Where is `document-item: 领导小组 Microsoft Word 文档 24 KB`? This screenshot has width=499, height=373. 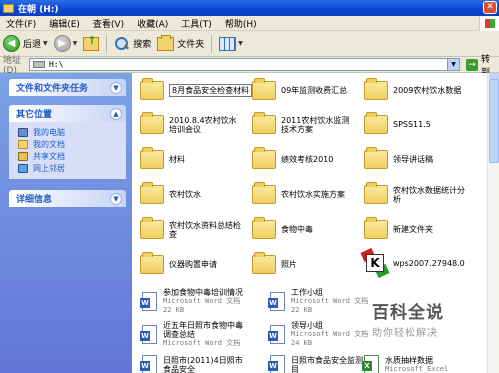
document-item: 领导小组 Microsoft Word 文档 24 KB is located at coordinates (318, 334).